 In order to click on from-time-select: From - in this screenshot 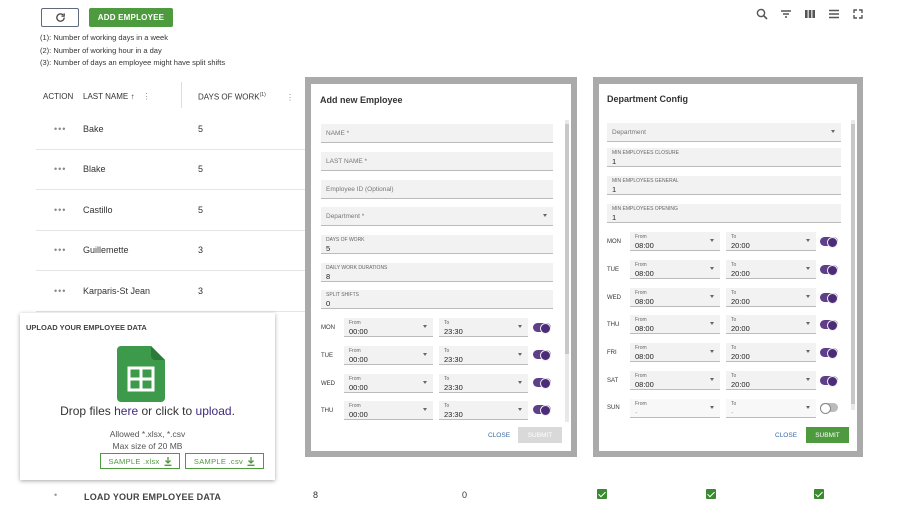, I will do `click(675, 408)`.